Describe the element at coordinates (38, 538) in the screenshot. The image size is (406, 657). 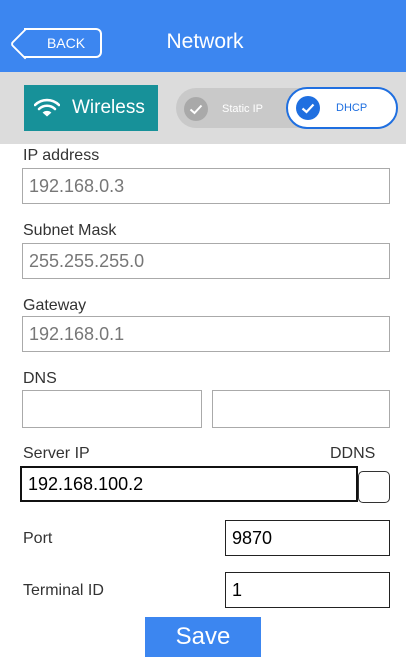
I see `port-label: Port` at that location.